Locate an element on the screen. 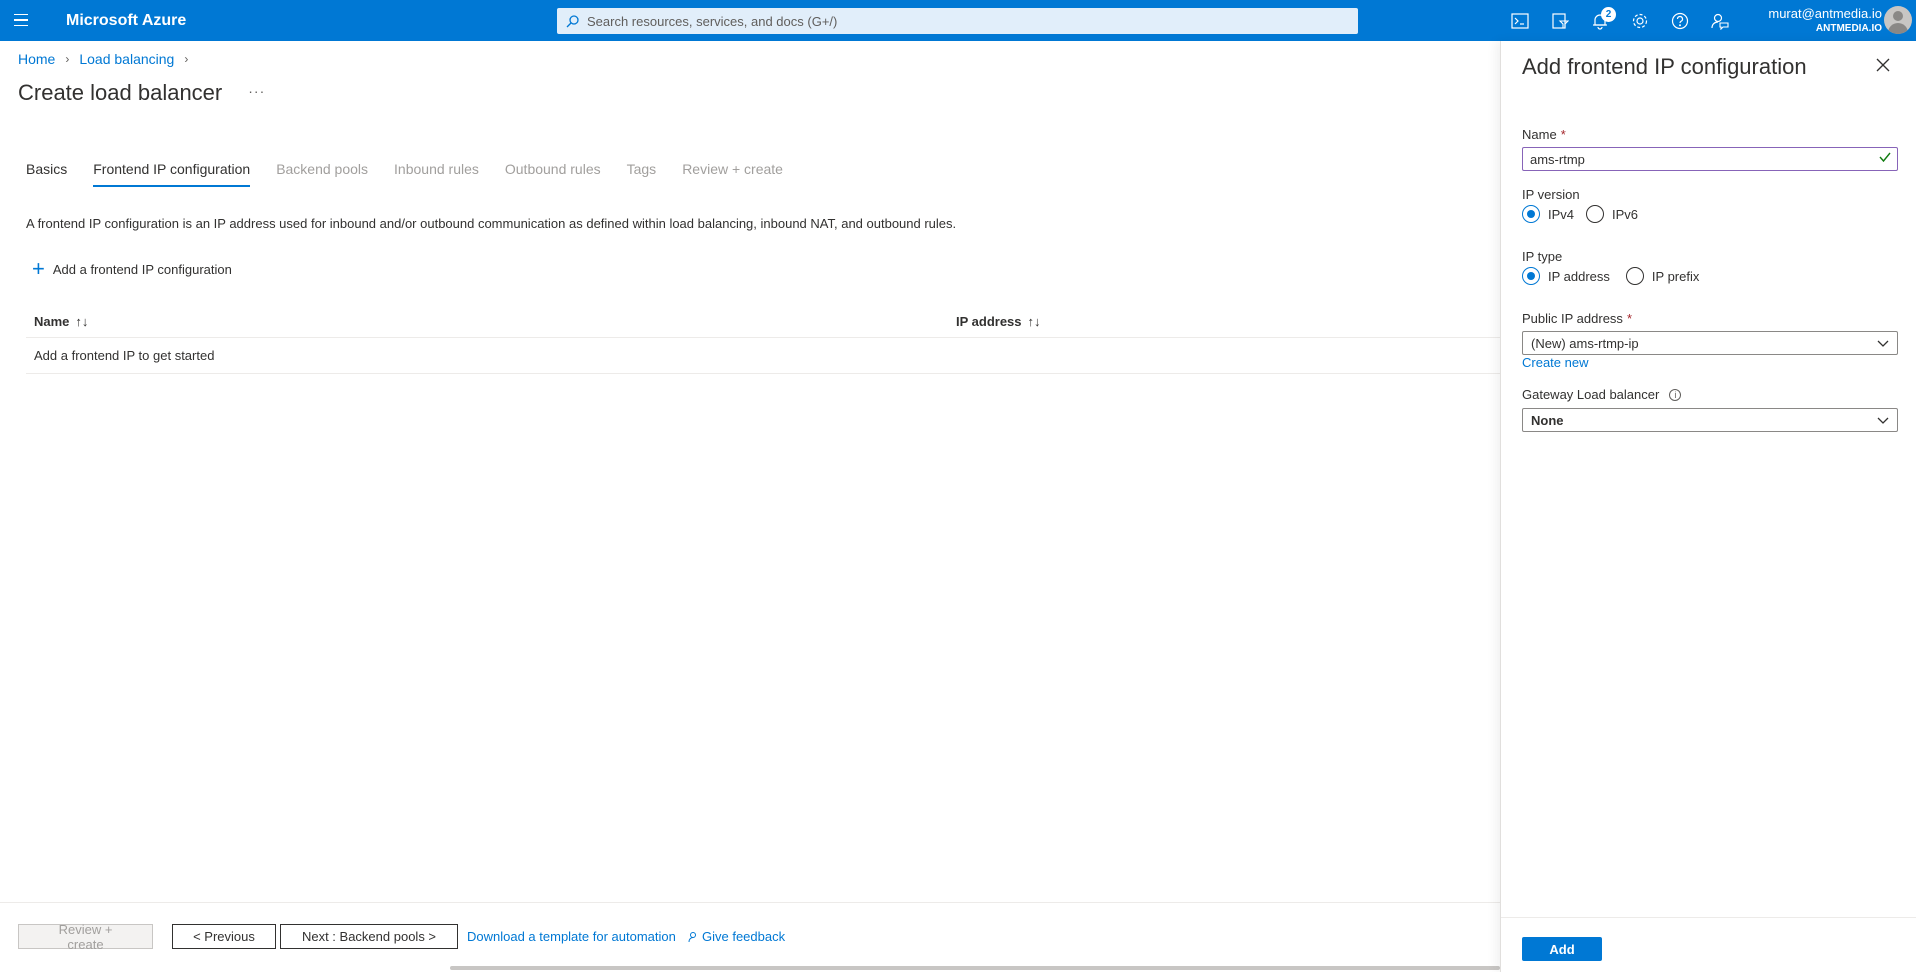  checkmark-icon is located at coordinates (1885, 158).